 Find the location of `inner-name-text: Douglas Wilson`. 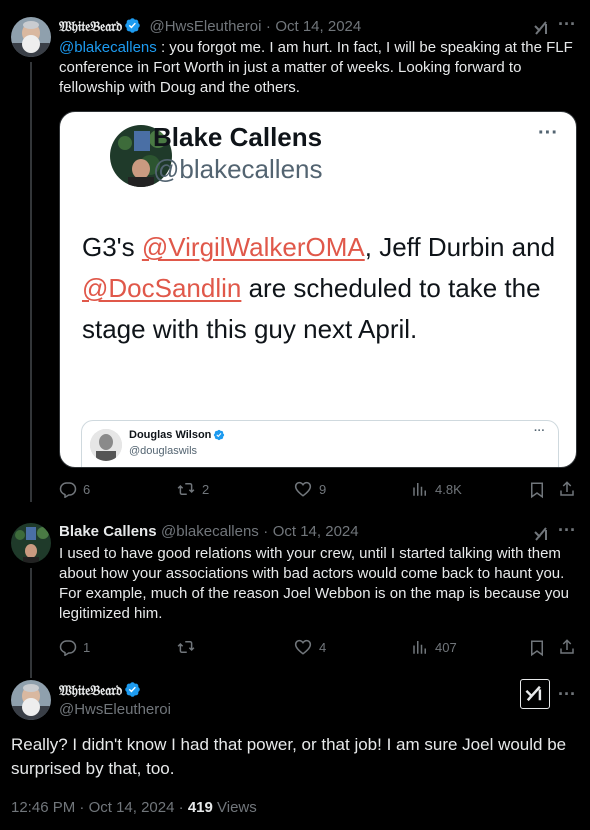

inner-name-text: Douglas Wilson is located at coordinates (170, 435).